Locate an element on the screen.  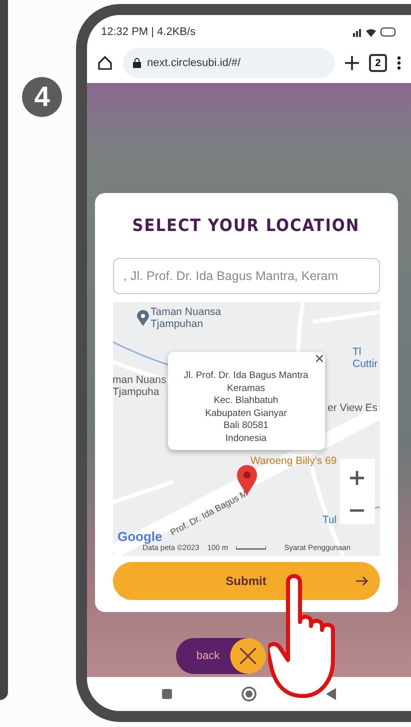
zoom-out-icon is located at coordinates (357, 510).